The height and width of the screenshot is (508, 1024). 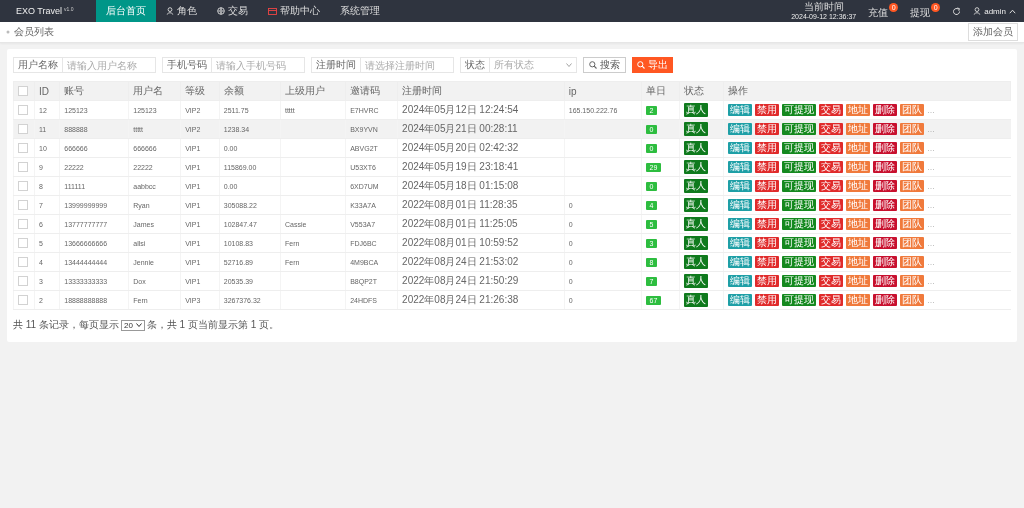 I want to click on status-select: 所有状态, so click(x=533, y=65).